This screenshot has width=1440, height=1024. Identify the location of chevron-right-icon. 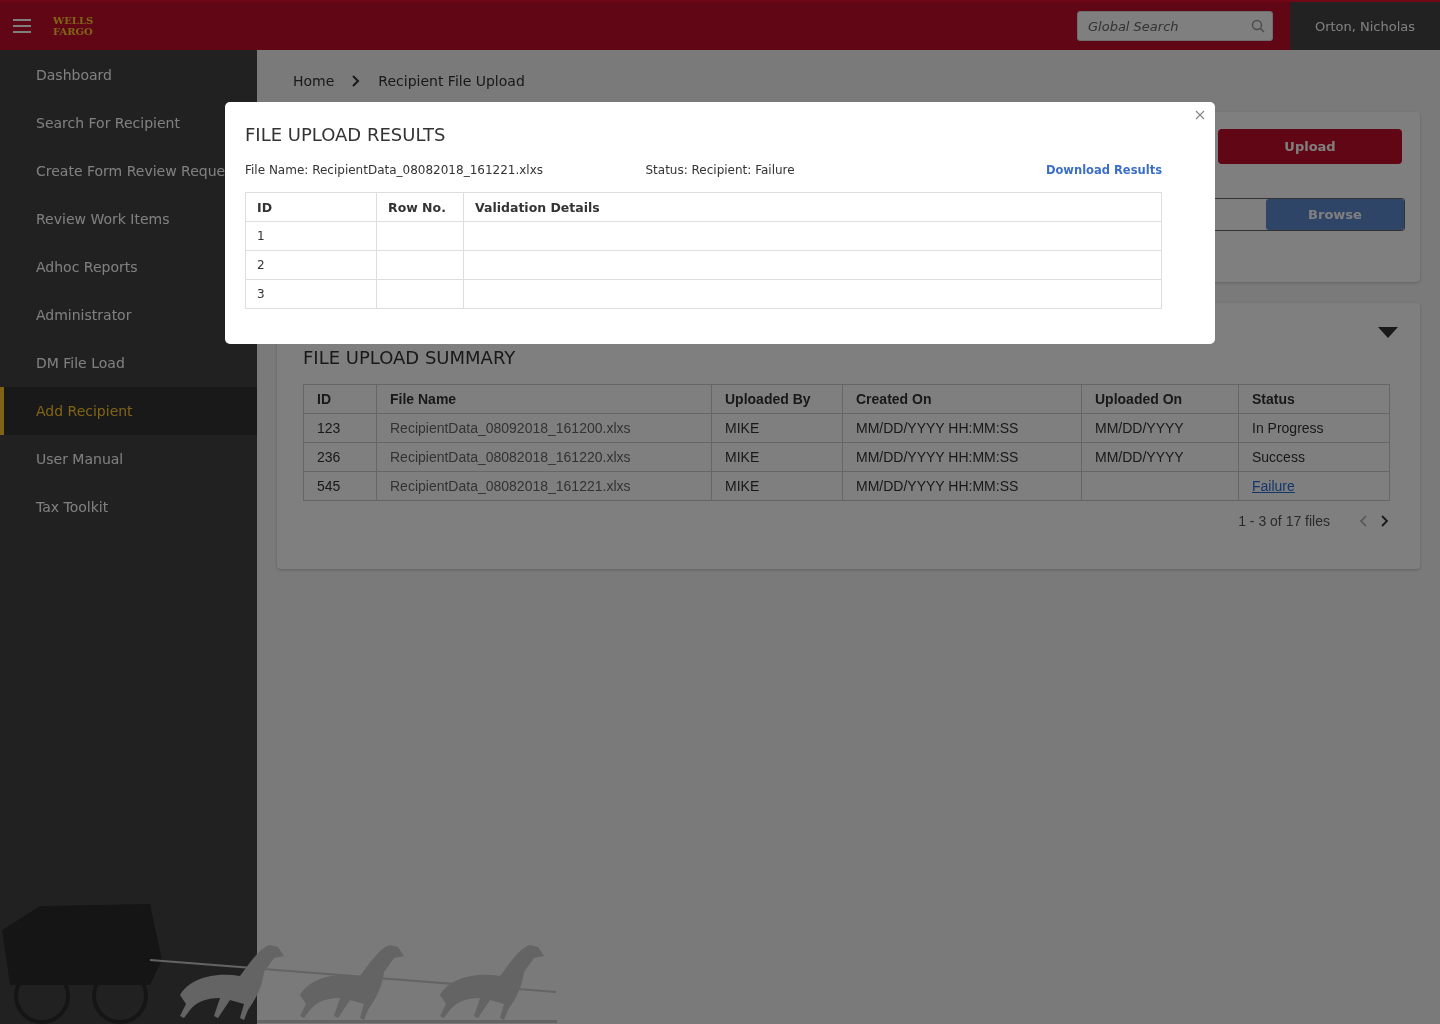
(356, 81).